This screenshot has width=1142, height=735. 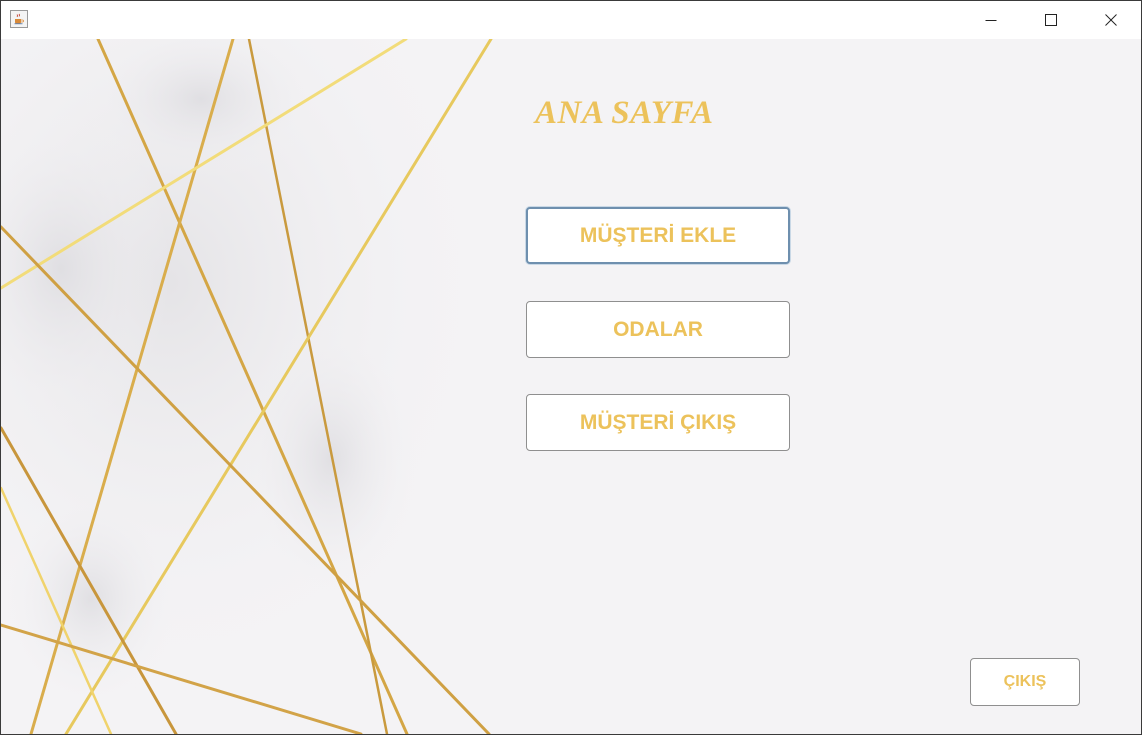 What do you see at coordinates (658, 235) in the screenshot?
I see `add-customer-button: MÜŞTERİ EKLE` at bounding box center [658, 235].